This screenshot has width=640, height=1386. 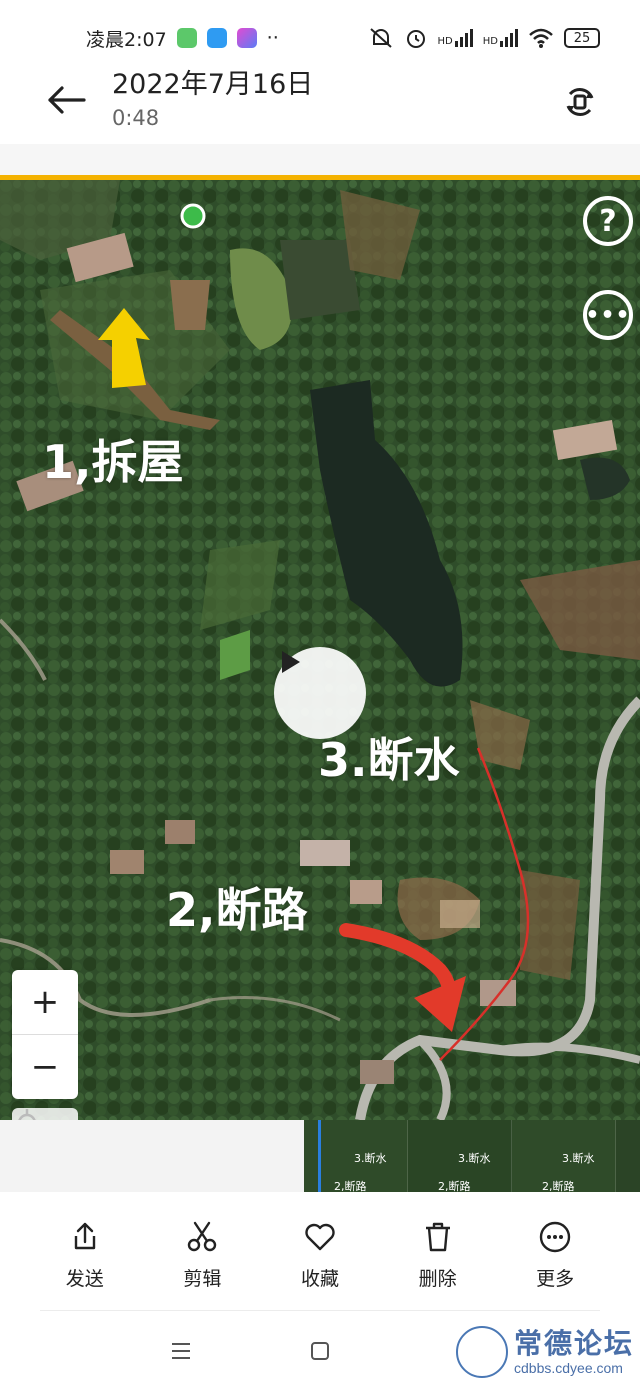 What do you see at coordinates (272, 38) in the screenshot?
I see `more-notifications-icon: ··` at bounding box center [272, 38].